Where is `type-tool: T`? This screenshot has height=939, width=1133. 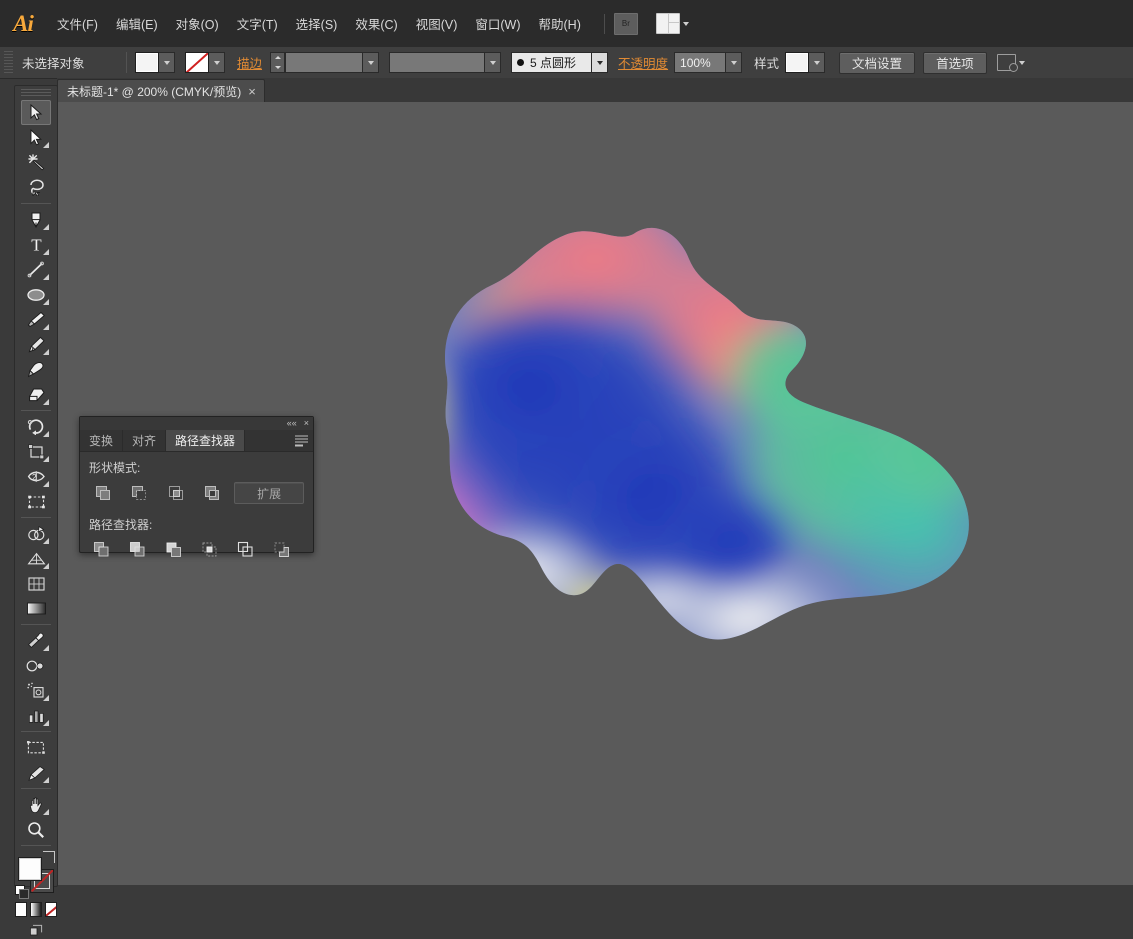 type-tool: T is located at coordinates (36, 244).